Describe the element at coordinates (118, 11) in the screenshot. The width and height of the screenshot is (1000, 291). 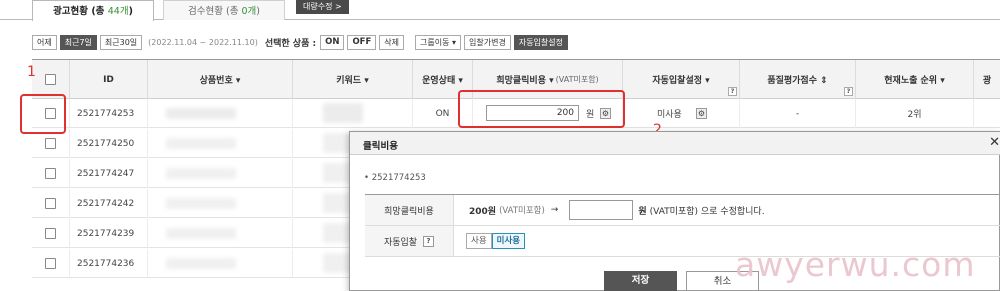
I see `tab-count: 44개` at that location.